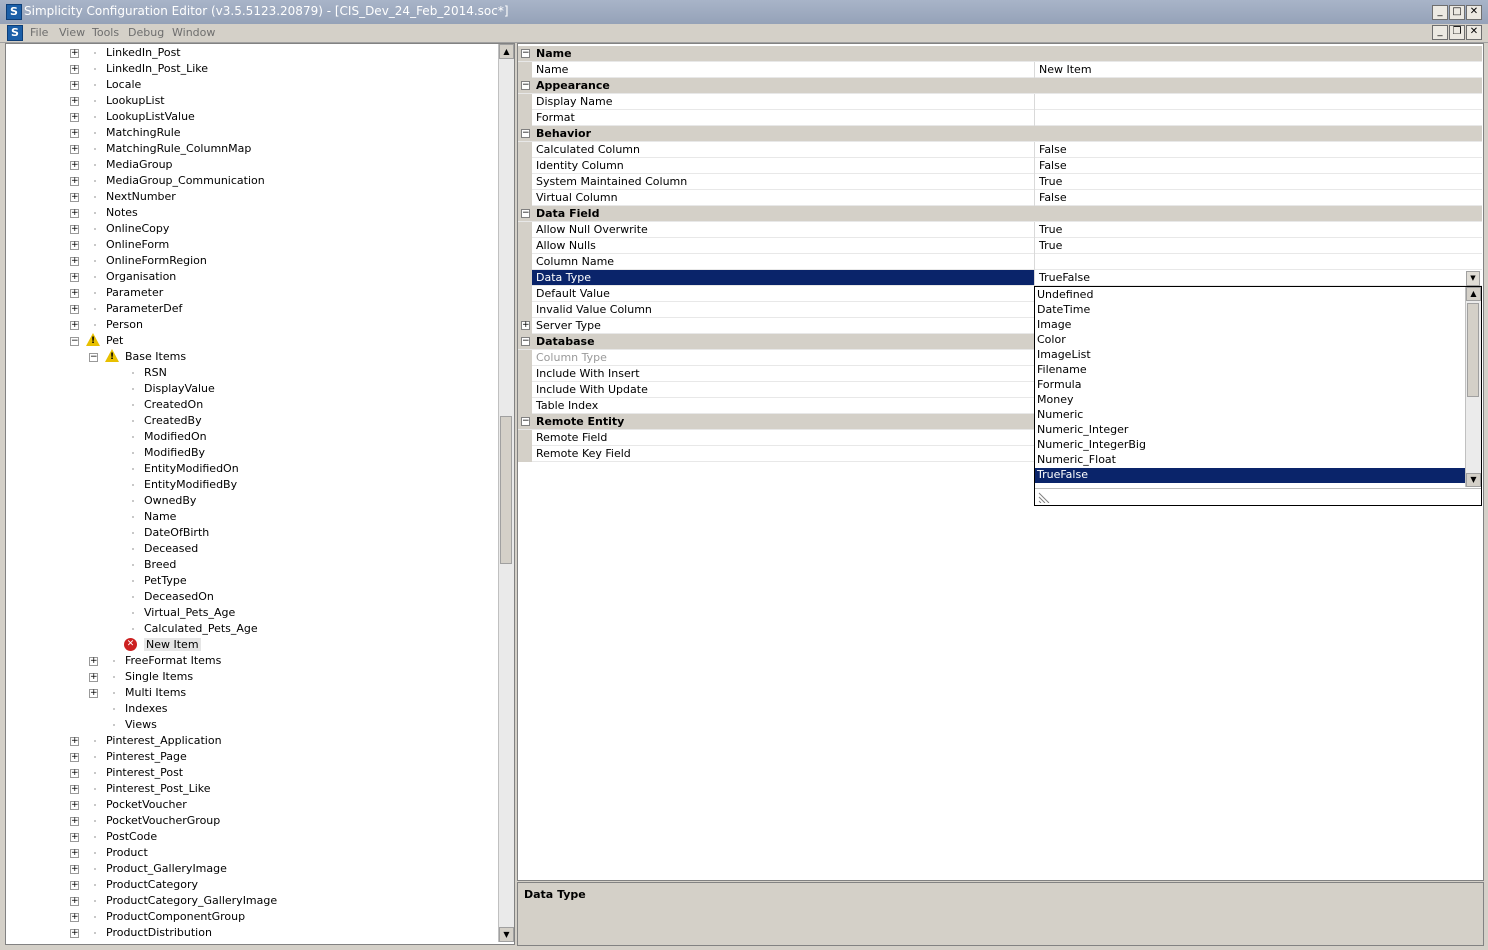 Image resolution: width=1488 pixels, height=950 pixels. Describe the element at coordinates (251, 85) in the screenshot. I see `tree-item: + Locale` at that location.